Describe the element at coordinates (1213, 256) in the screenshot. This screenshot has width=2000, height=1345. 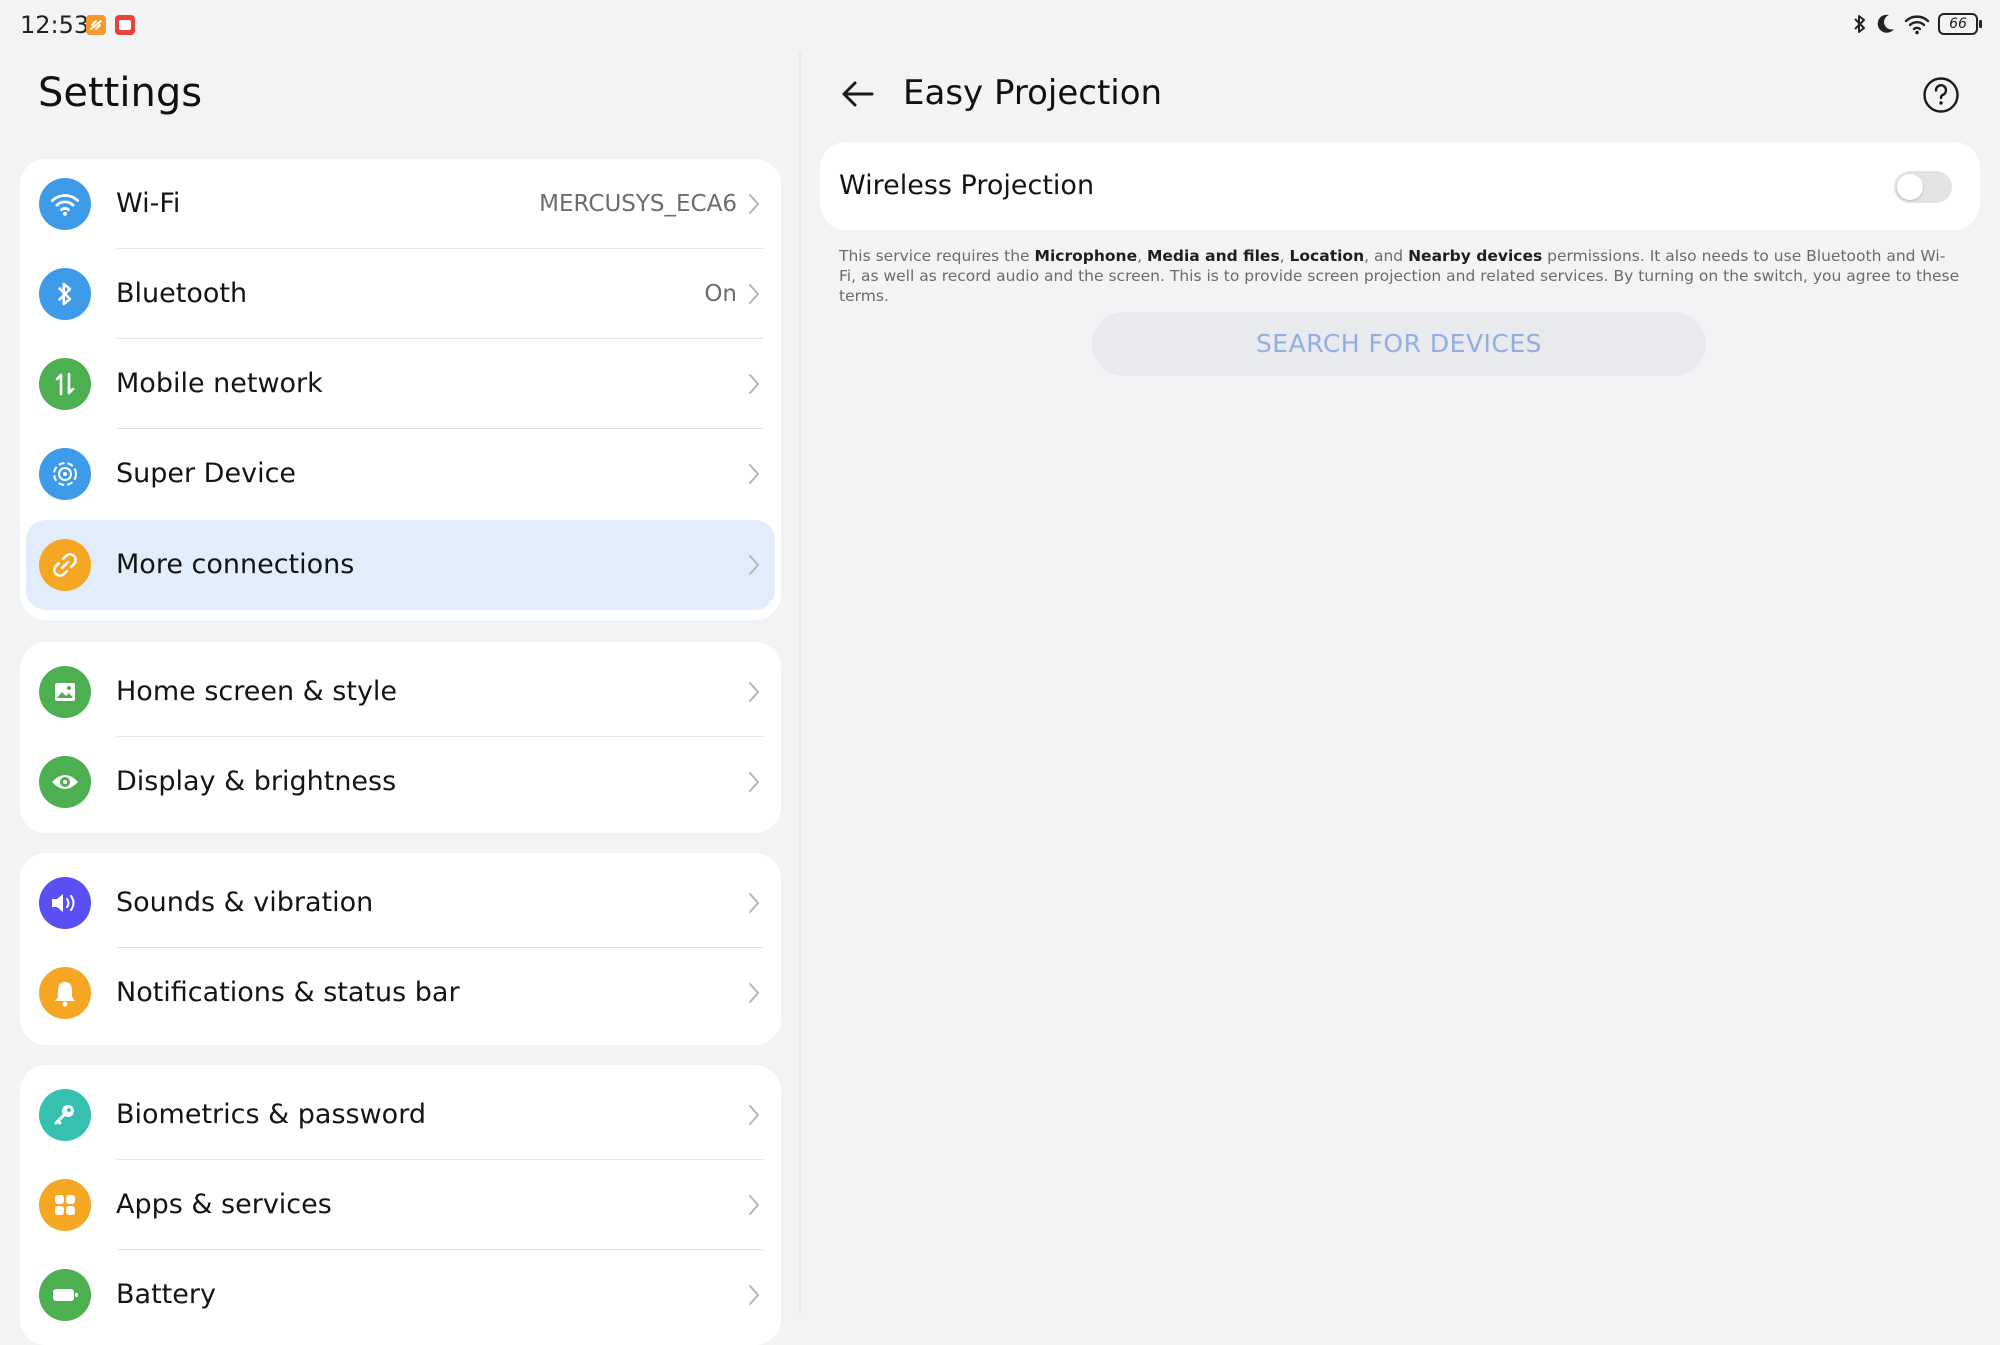
I see `permission-media-files: Media and files` at that location.